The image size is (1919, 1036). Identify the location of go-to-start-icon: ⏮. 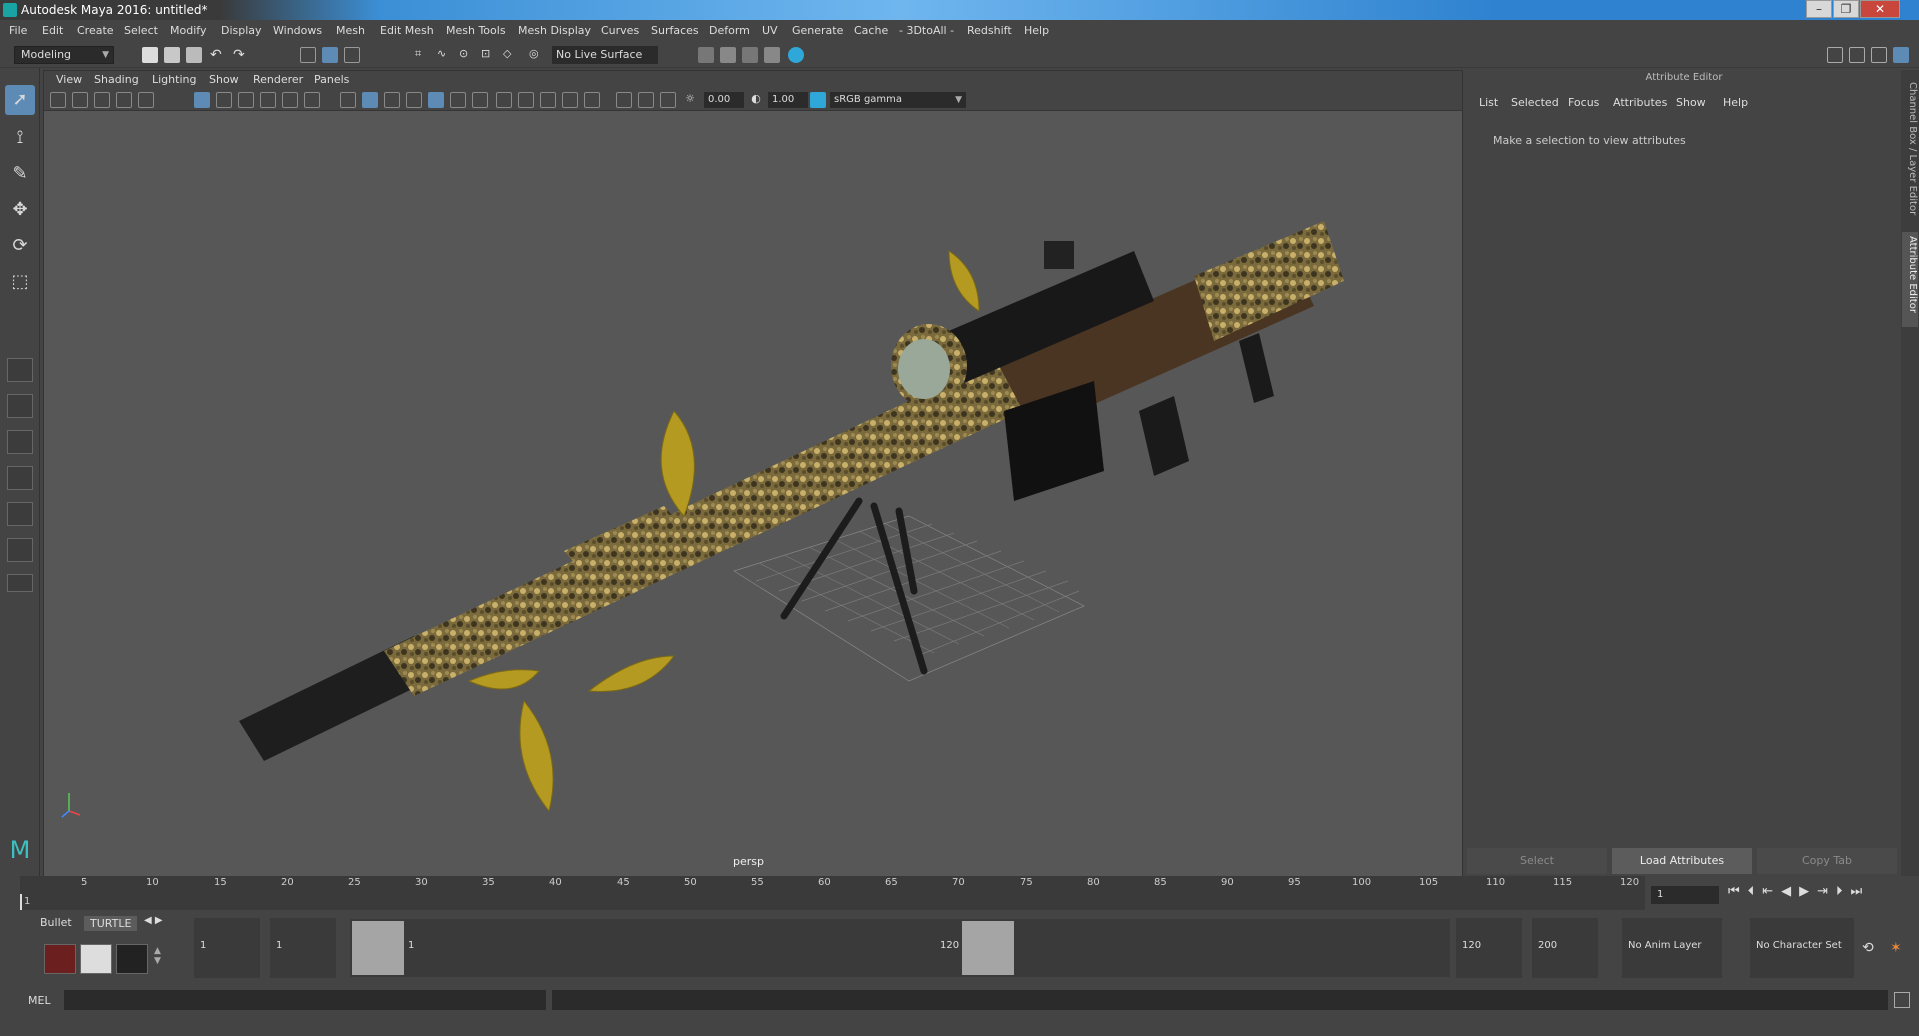
(1738, 891).